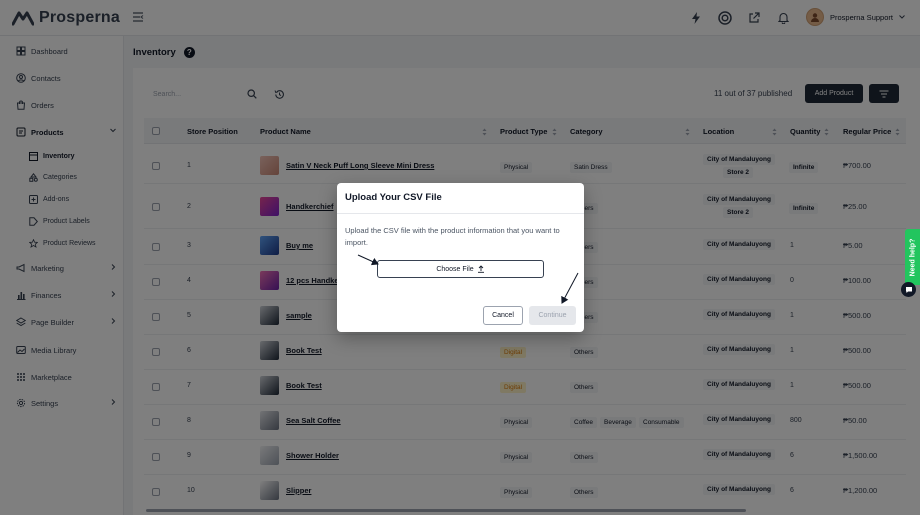 The width and height of the screenshot is (920, 515). What do you see at coordinates (503, 315) in the screenshot?
I see `cancel-button: Cancel` at bounding box center [503, 315].